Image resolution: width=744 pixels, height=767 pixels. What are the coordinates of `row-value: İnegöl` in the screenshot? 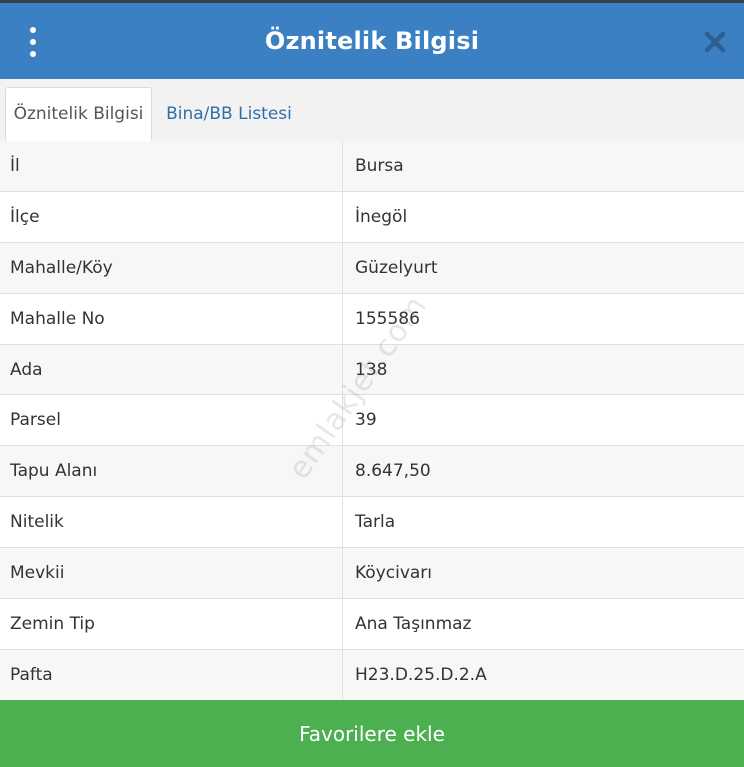 It's located at (381, 216).